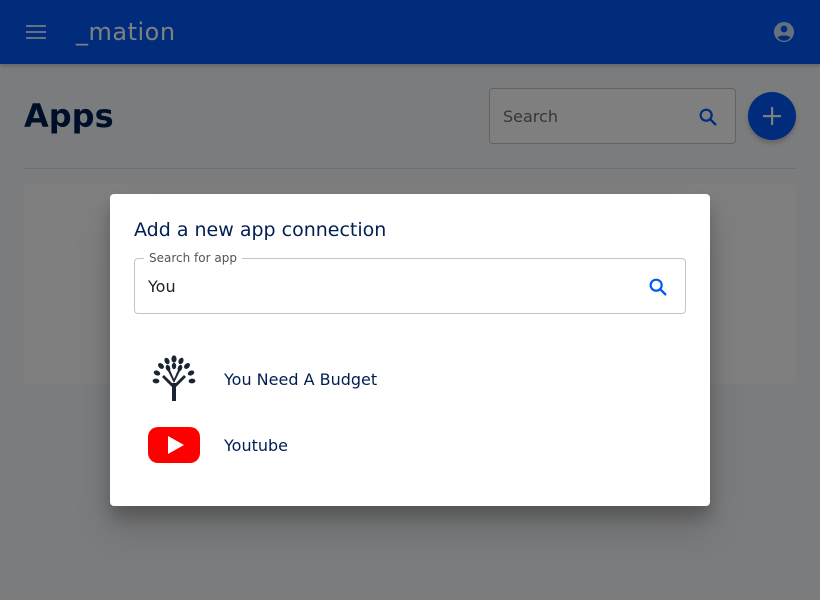  What do you see at coordinates (658, 287) in the screenshot?
I see `search-icon` at bounding box center [658, 287].